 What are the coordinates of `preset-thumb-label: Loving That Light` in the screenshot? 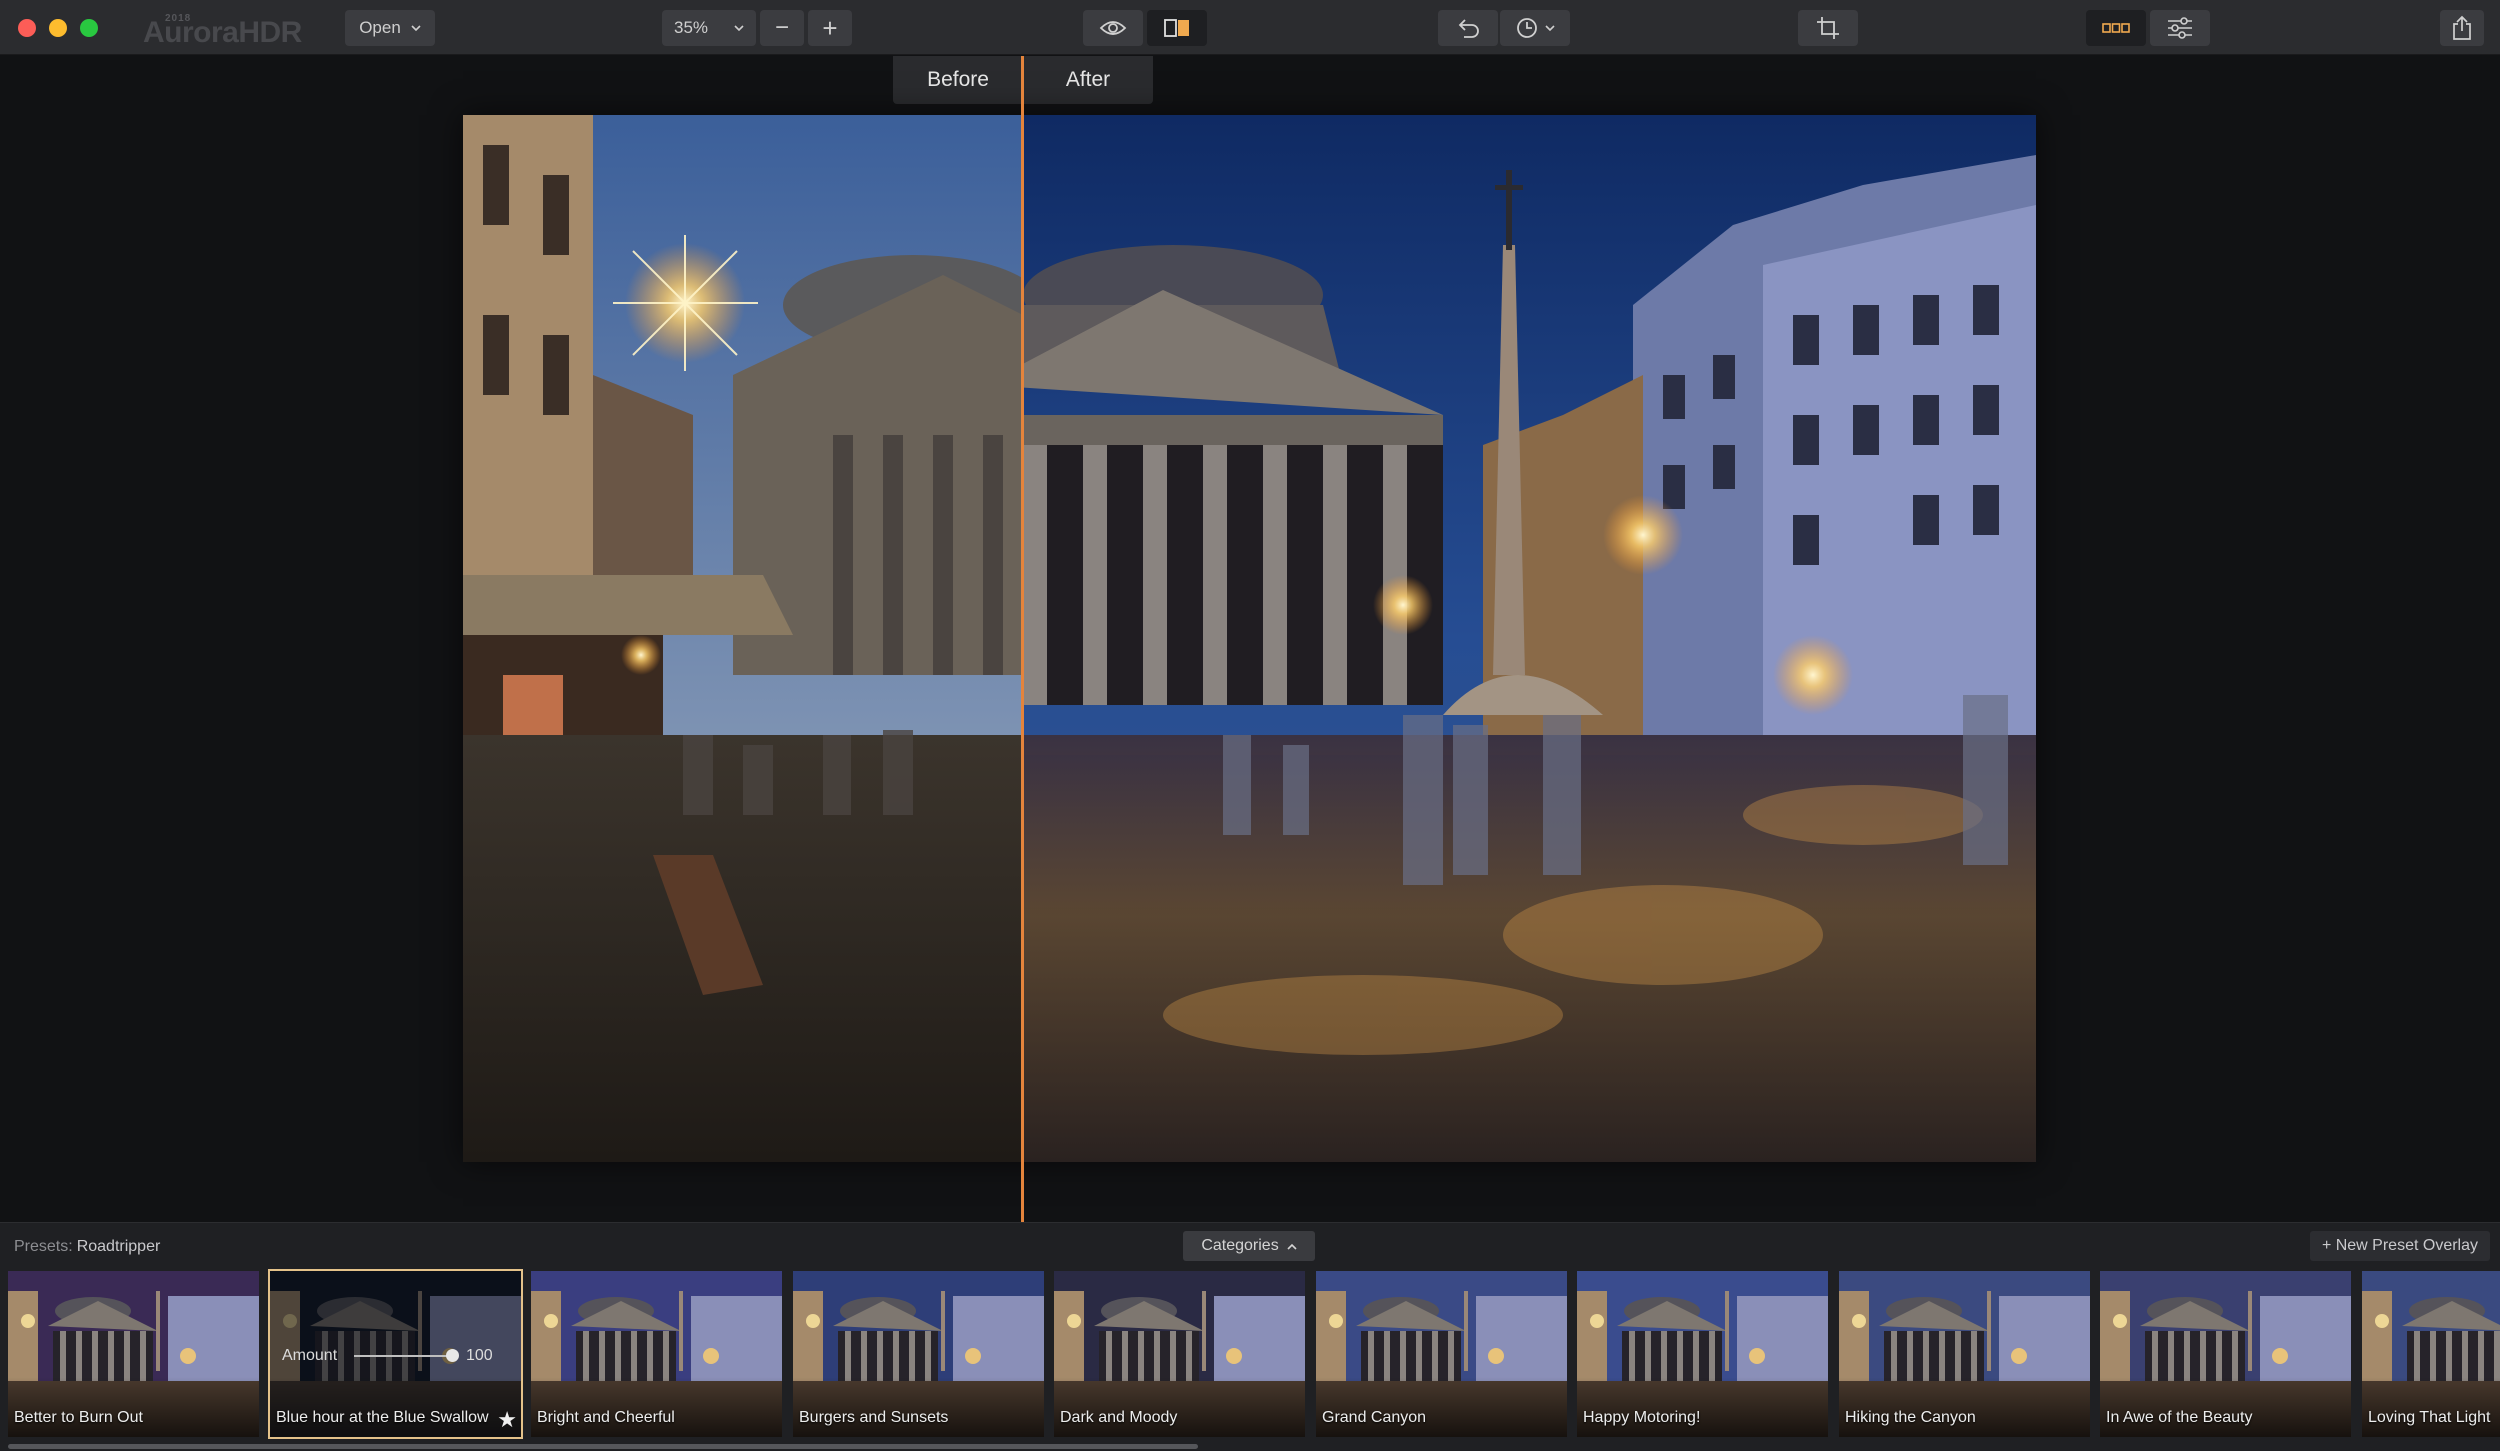 It's located at (2429, 1417).